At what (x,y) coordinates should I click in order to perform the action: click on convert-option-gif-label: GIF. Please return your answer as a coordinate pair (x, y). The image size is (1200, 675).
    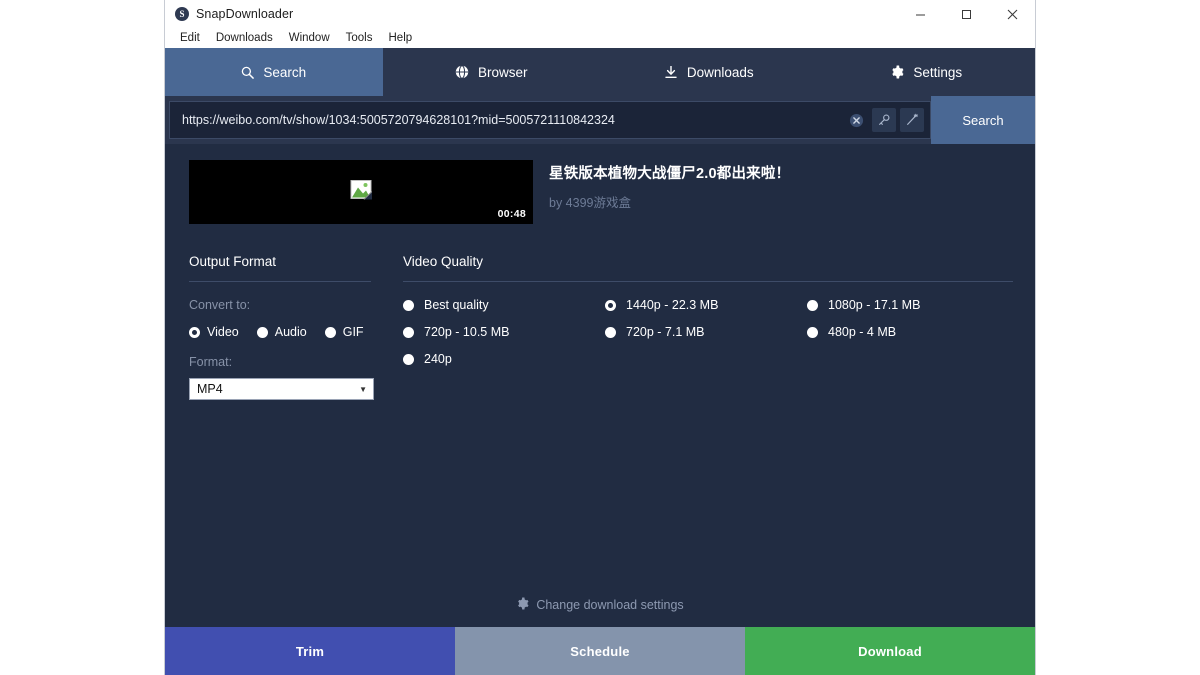
    Looking at the image, I should click on (353, 332).